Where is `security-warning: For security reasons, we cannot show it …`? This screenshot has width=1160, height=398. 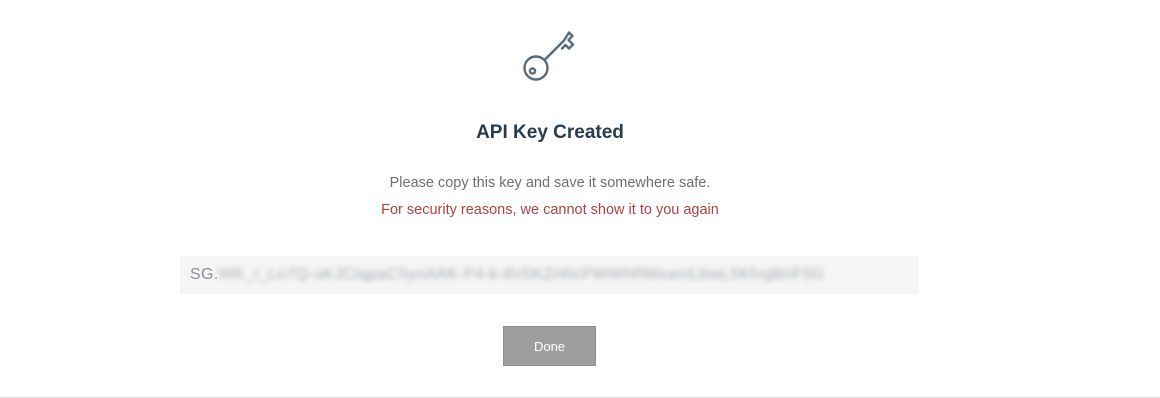 security-warning: For security reasons, we cannot show it … is located at coordinates (550, 210).